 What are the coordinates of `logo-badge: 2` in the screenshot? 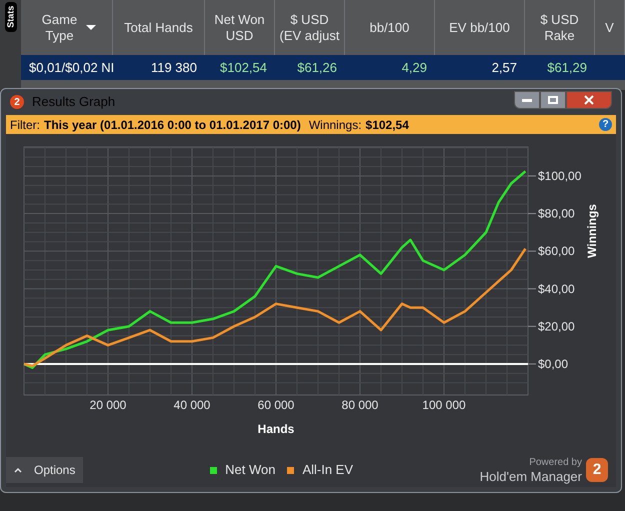 It's located at (17, 102).